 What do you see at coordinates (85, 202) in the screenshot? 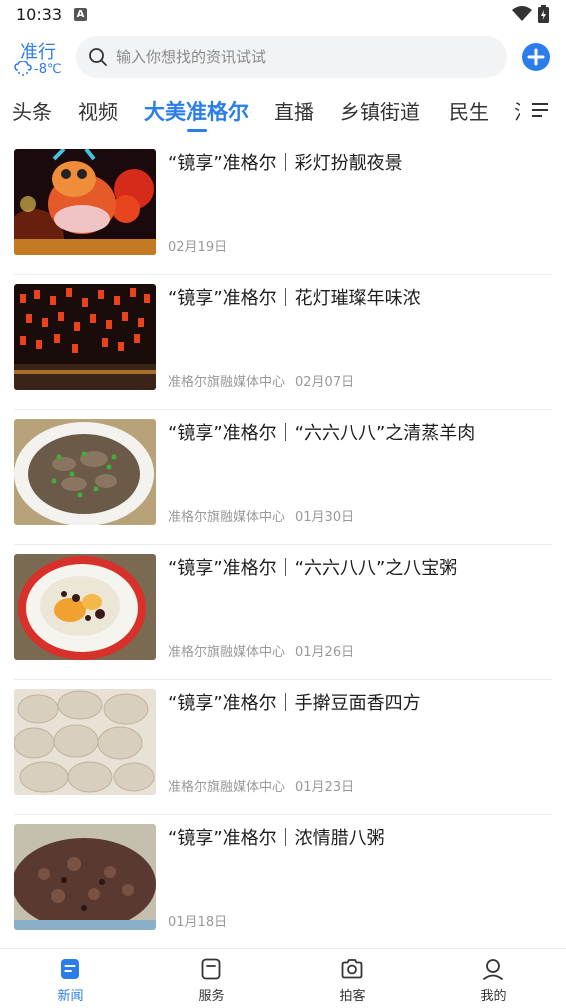
I see `lantern-festival-image` at bounding box center [85, 202].